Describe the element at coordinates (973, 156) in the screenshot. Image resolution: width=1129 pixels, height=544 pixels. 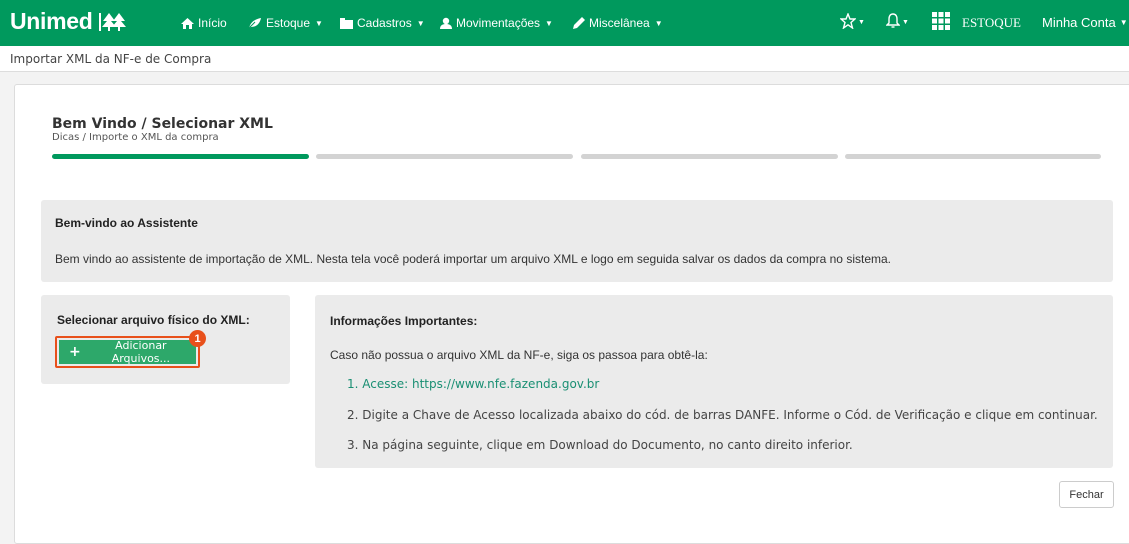
I see `wizard-step-4-bar` at that location.